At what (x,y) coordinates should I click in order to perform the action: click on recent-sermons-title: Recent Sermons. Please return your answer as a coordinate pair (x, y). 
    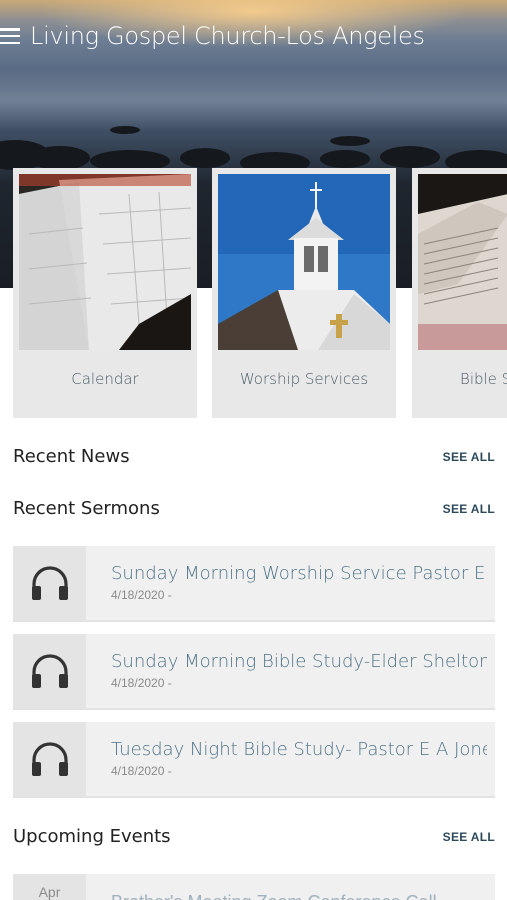
    Looking at the image, I should click on (86, 508).